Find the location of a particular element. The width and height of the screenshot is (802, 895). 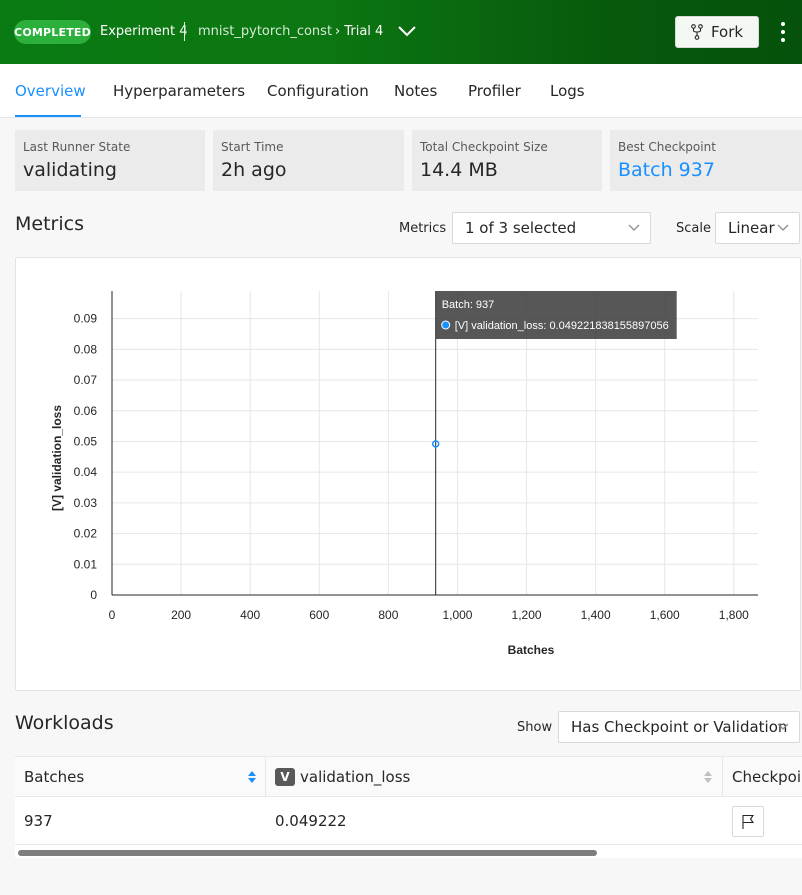

fork-button: Fork is located at coordinates (717, 32).